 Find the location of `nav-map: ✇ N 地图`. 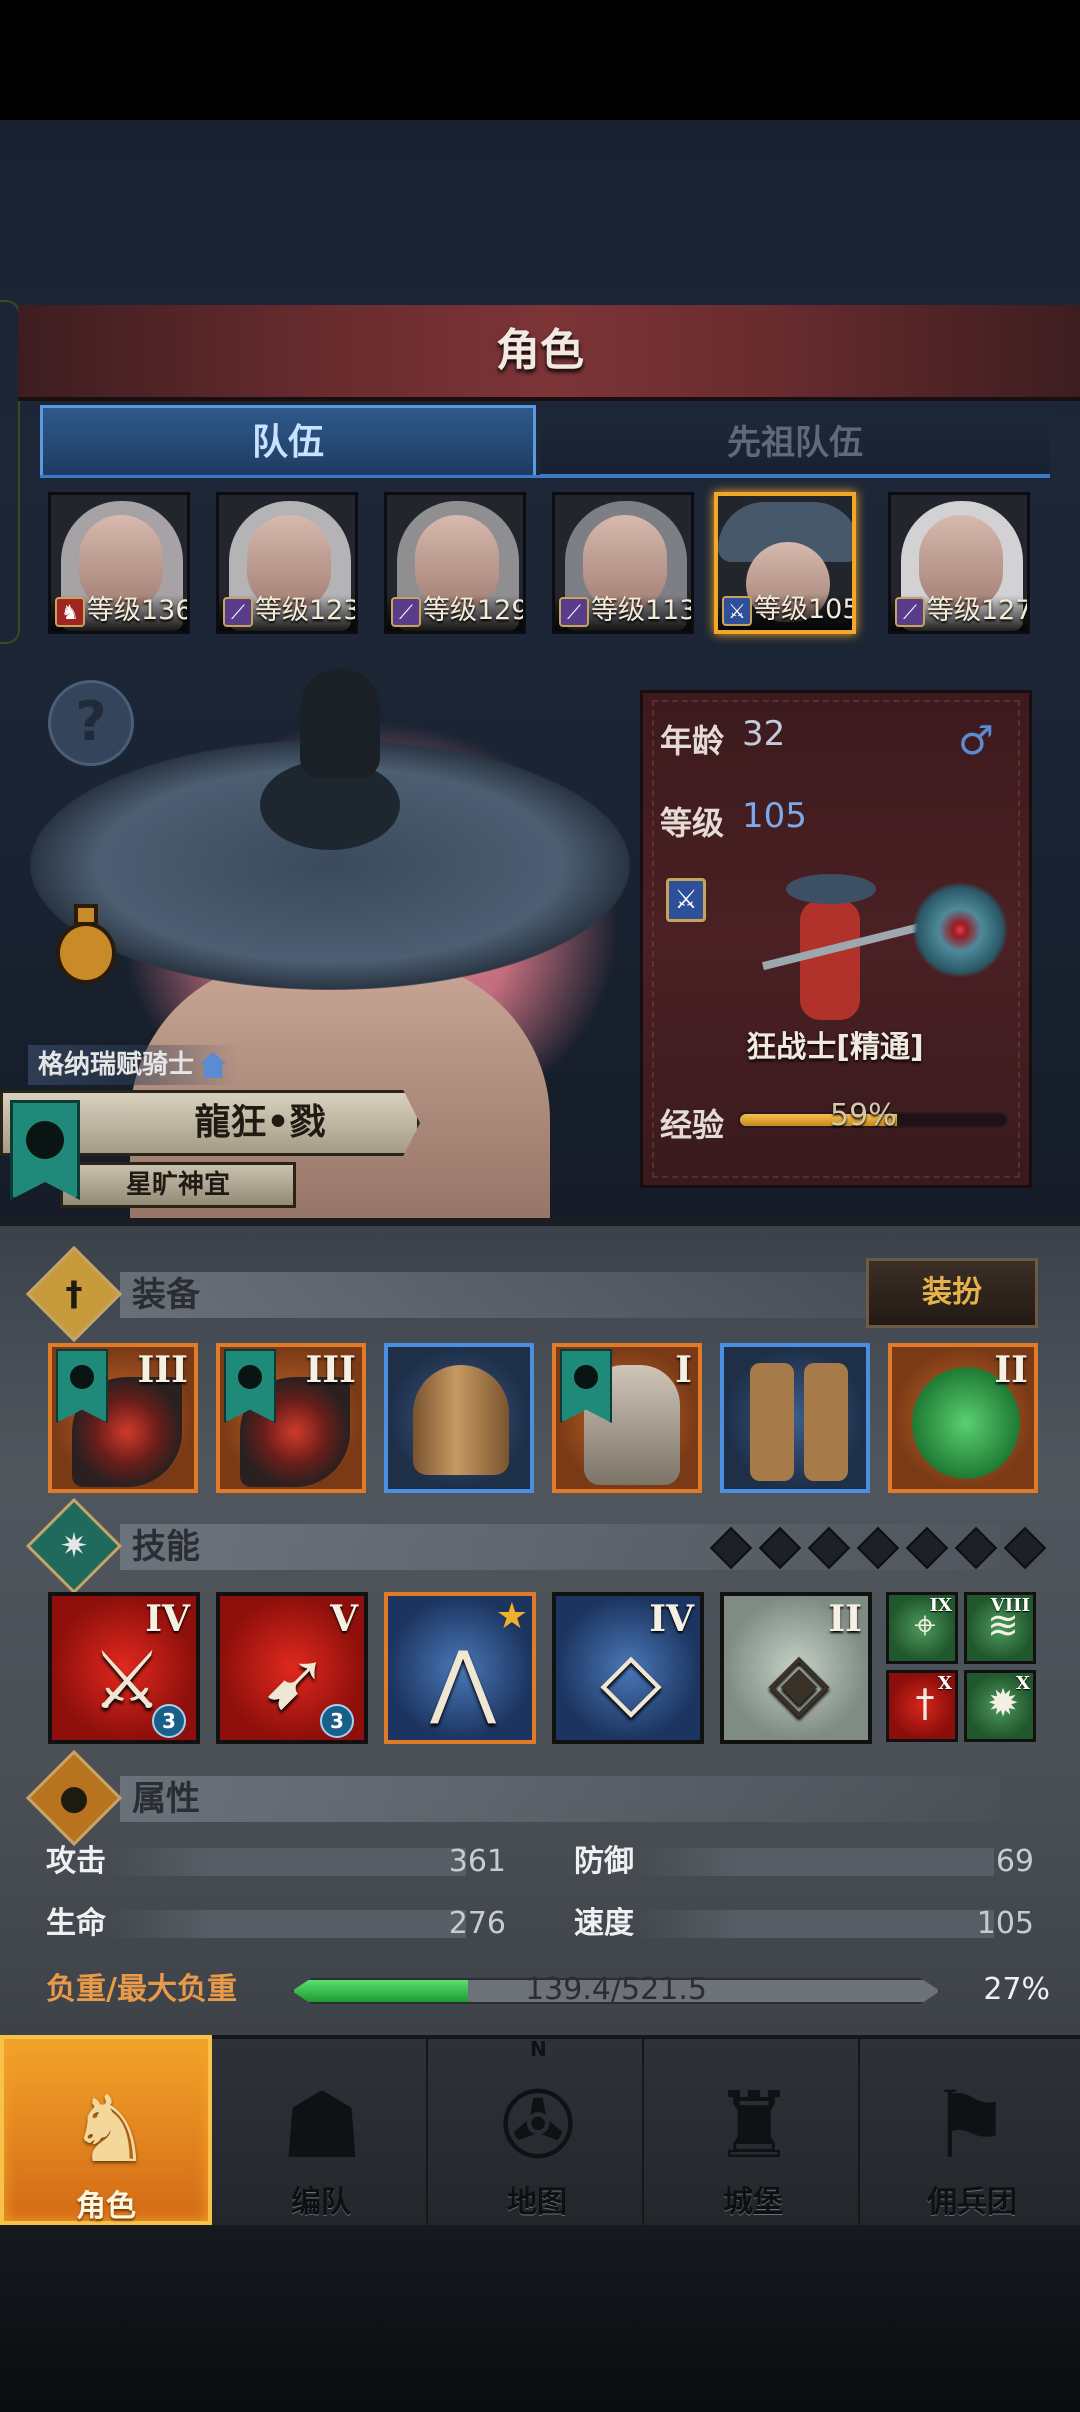

nav-map: ✇ N 地图 is located at coordinates (538, 2130).